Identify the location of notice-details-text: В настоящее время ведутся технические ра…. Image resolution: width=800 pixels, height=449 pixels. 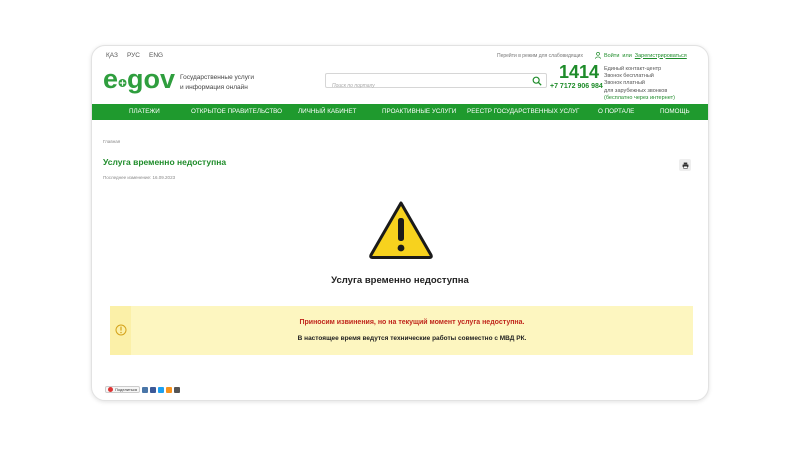
(412, 338).